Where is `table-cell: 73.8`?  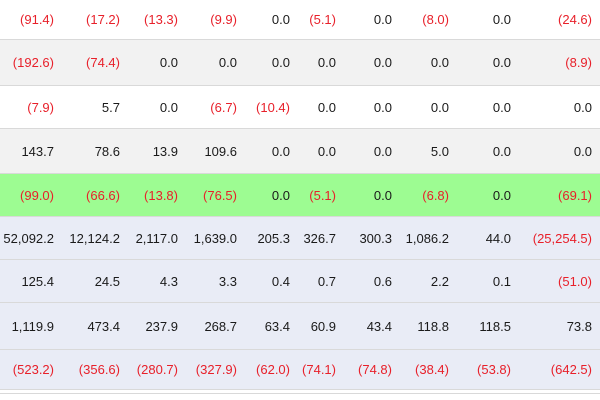
table-cell: 73.8 is located at coordinates (579, 326).